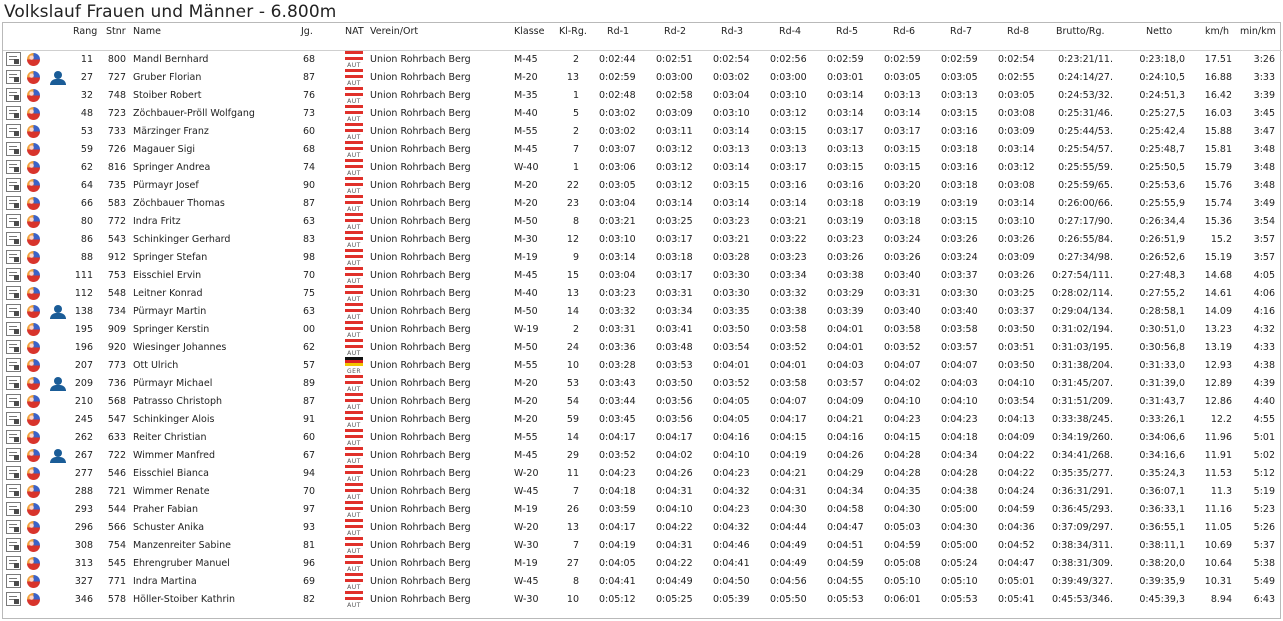 Image resolution: width=1283 pixels, height=621 pixels. What do you see at coordinates (170, 257) in the screenshot?
I see `cell-name: Springer Stefan` at bounding box center [170, 257].